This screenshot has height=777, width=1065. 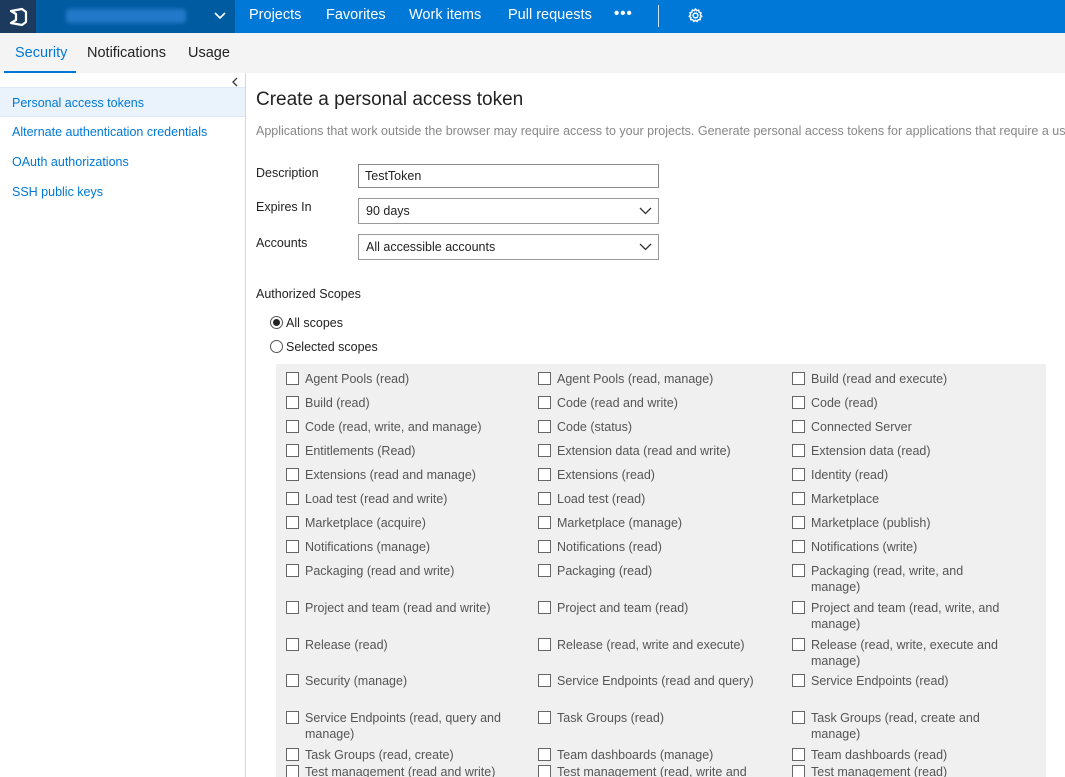 I want to click on expires-select: 90 days, so click(x=508, y=211).